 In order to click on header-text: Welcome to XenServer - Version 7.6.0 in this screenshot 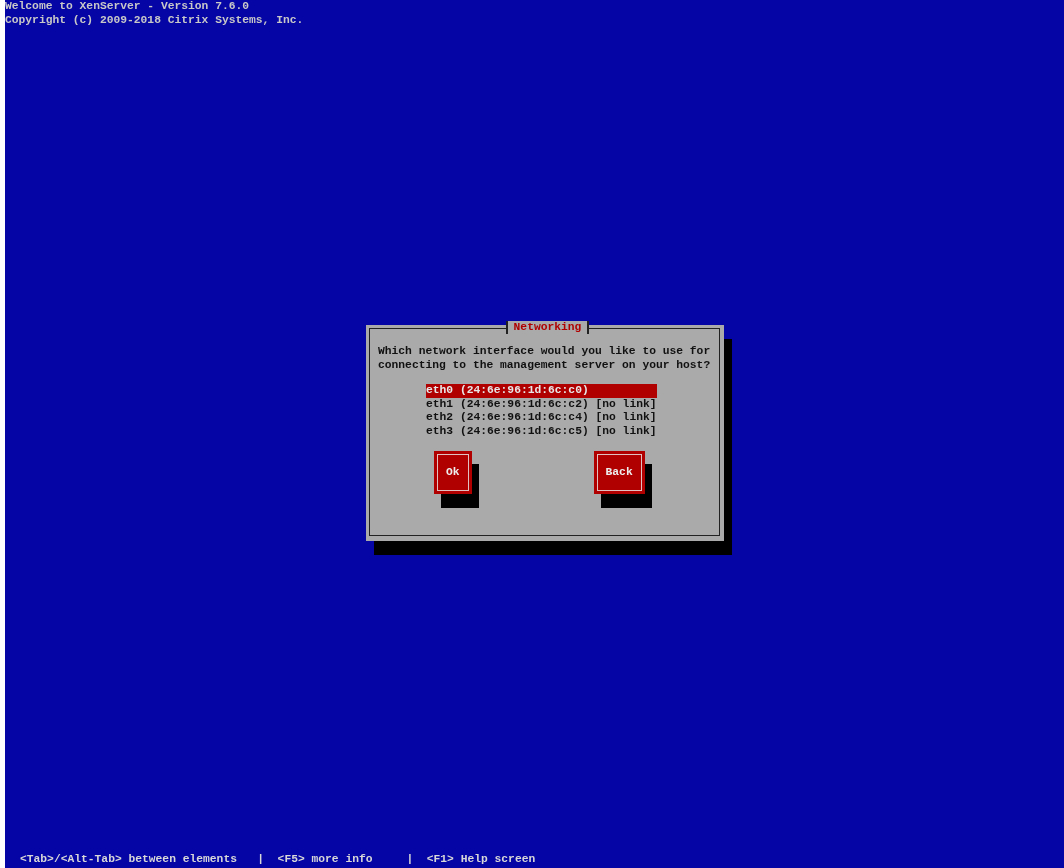, I will do `click(128, 7)`.